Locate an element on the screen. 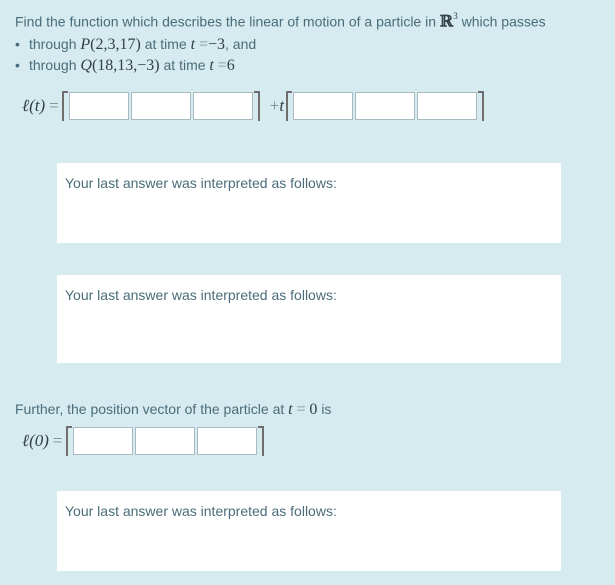 This screenshot has width=615, height=585. position-function-label: ℓ(0) is located at coordinates (35, 440).